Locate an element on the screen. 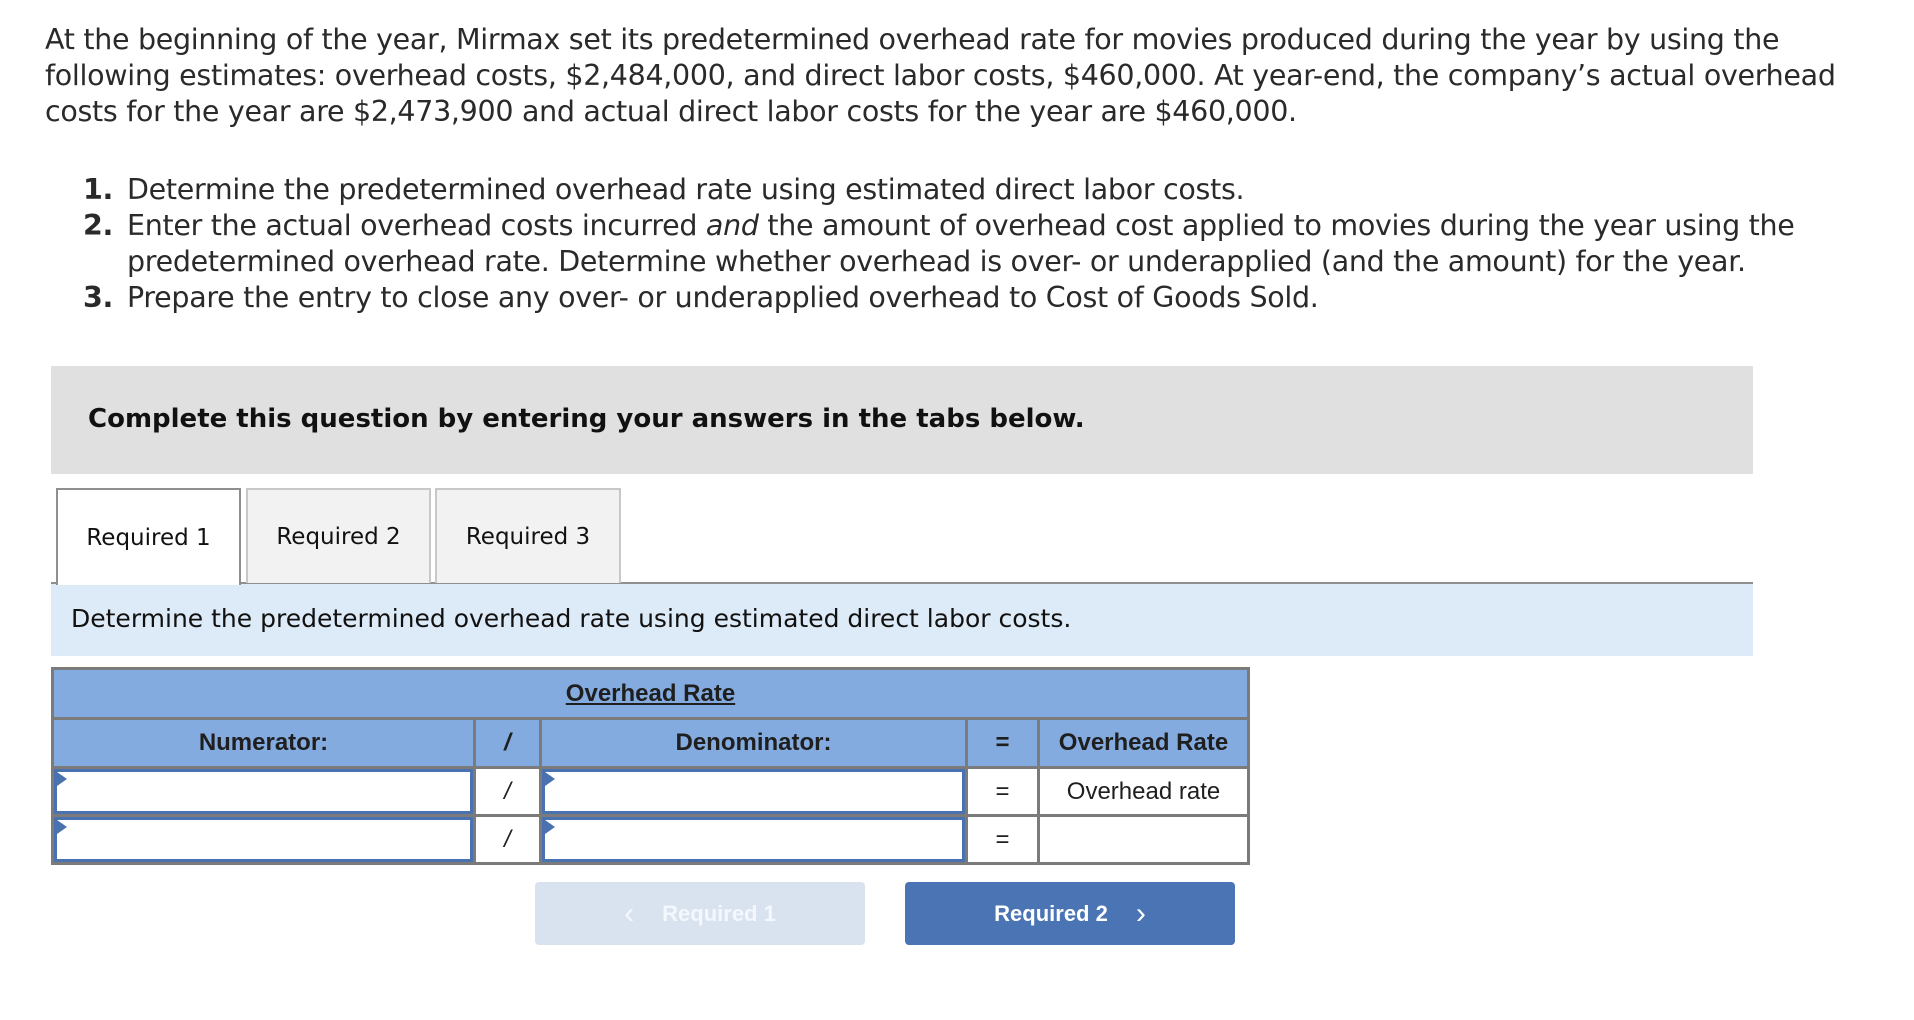  header-numerator: Numerator: is located at coordinates (263, 743).